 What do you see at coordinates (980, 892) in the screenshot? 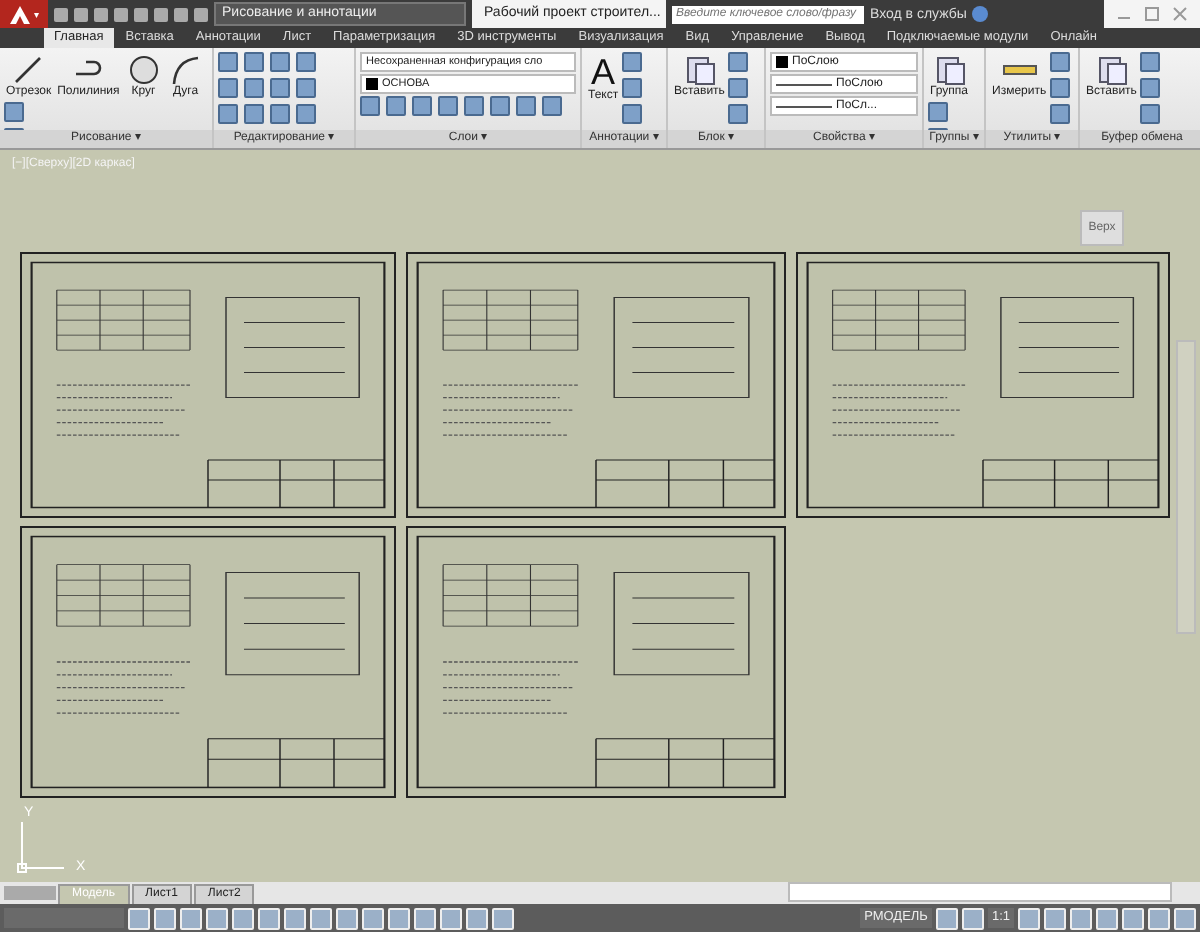
I see `horizontal-scrollbar` at bounding box center [980, 892].